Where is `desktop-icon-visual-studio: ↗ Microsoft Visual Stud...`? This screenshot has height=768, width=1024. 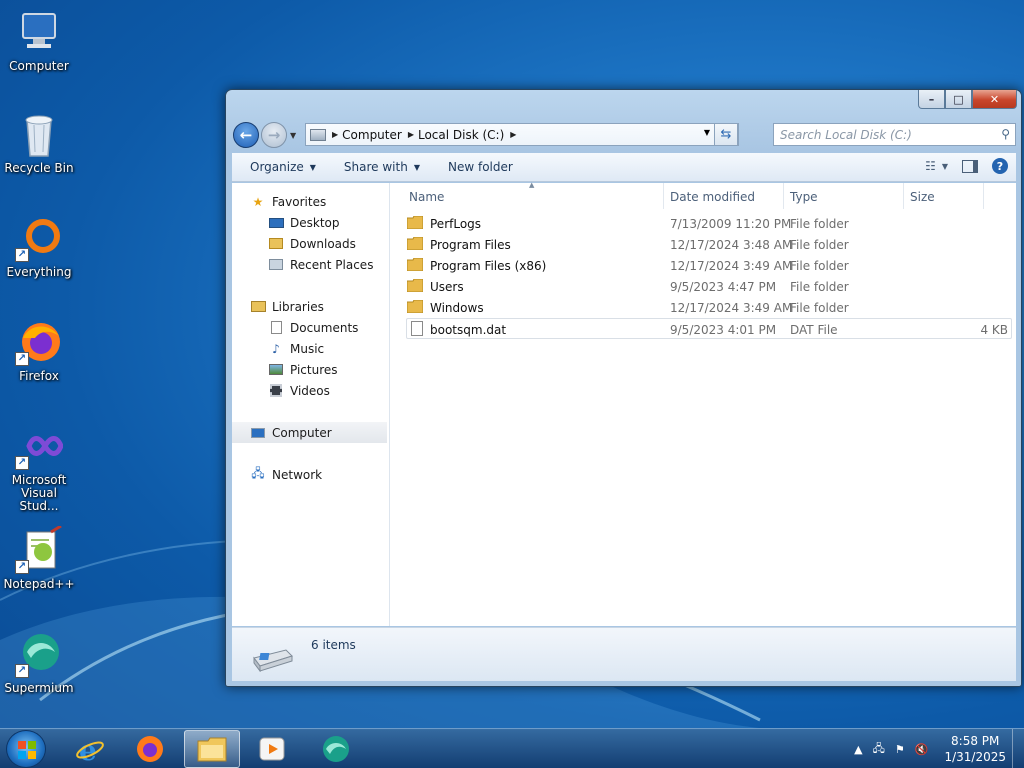 desktop-icon-visual-studio: ↗ Microsoft Visual Stud... is located at coordinates (39, 467).